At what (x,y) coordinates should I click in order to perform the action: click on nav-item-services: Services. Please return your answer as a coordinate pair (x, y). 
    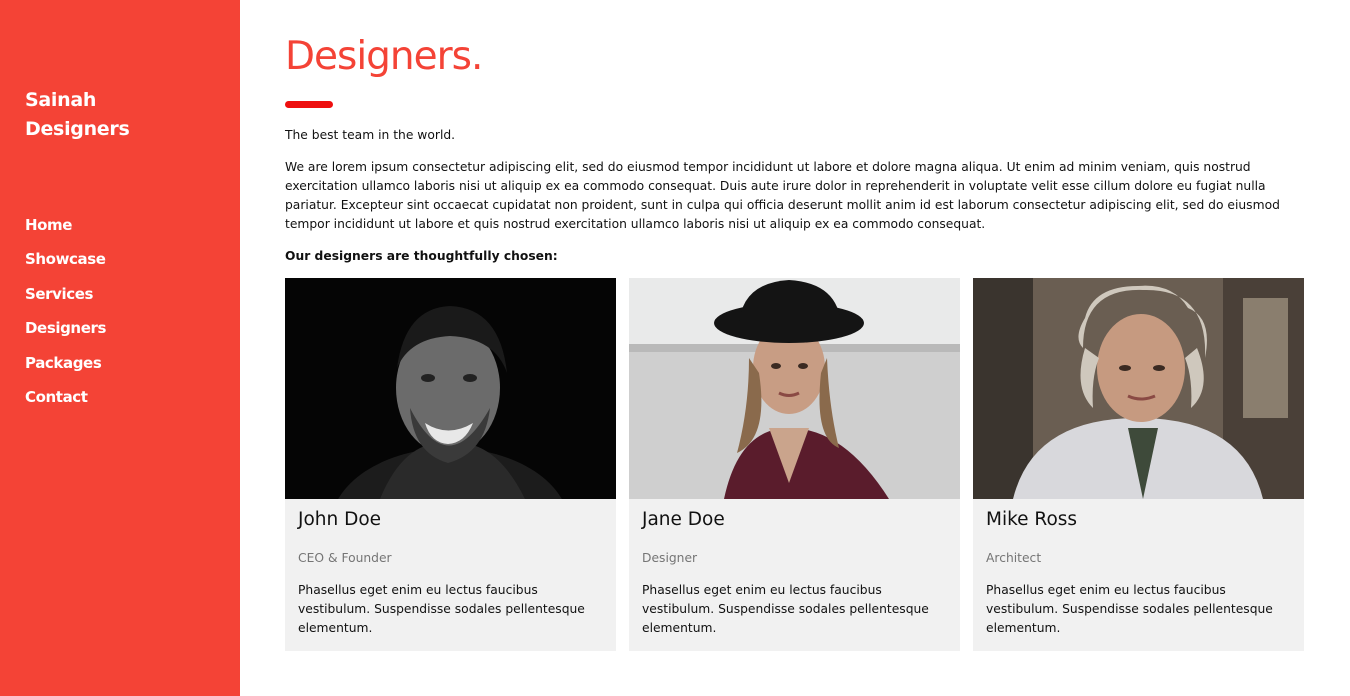
    Looking at the image, I should click on (65, 294).